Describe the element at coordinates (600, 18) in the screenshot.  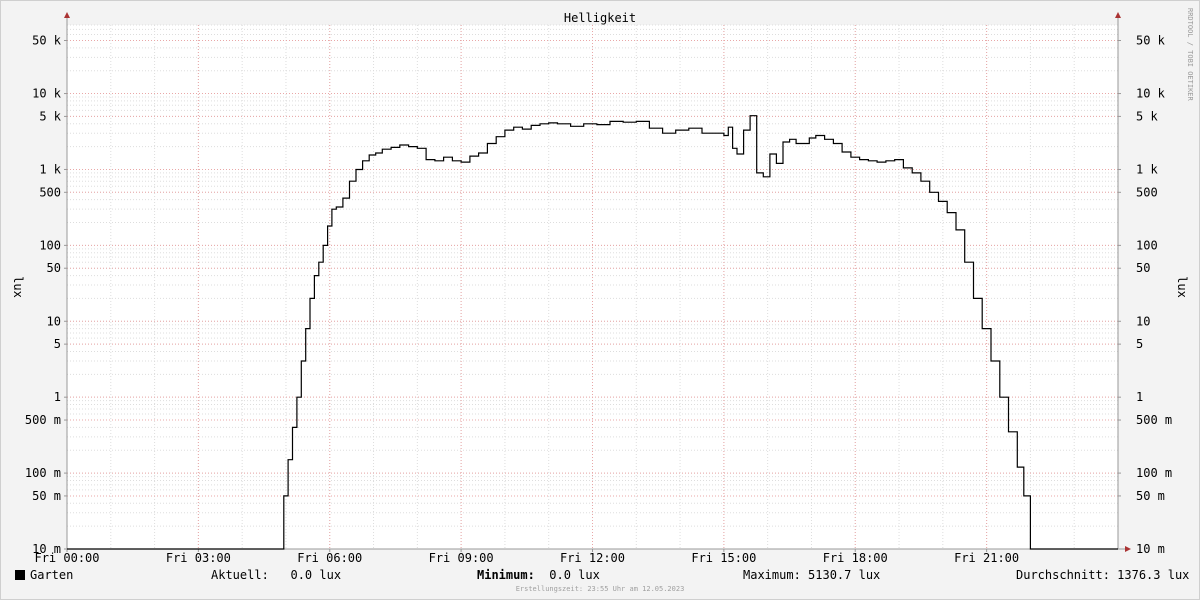
I see `chart-title: Helligkeit` at that location.